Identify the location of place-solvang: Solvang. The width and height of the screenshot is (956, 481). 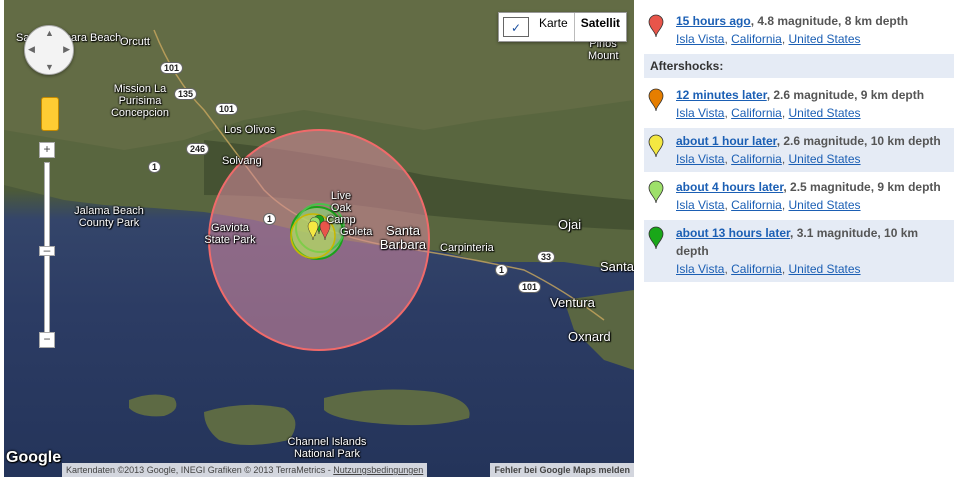
(242, 161).